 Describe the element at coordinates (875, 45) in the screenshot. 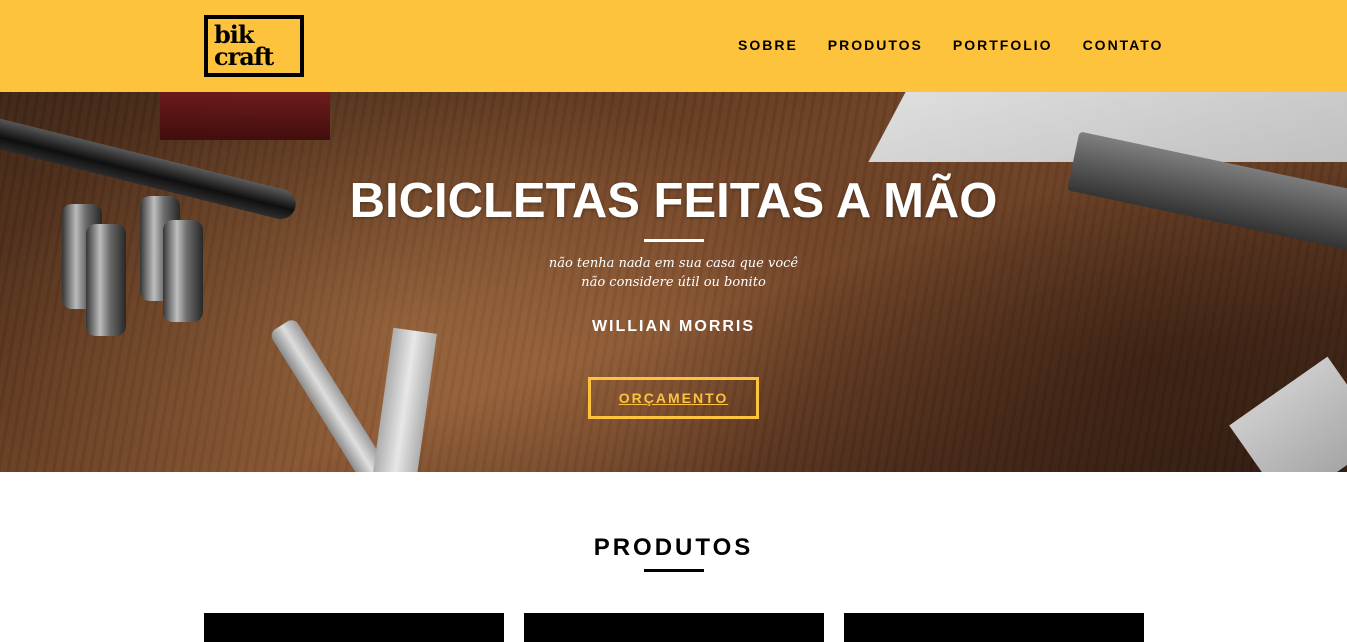

I see `nav-item-produtos: PRODUTOS` at that location.